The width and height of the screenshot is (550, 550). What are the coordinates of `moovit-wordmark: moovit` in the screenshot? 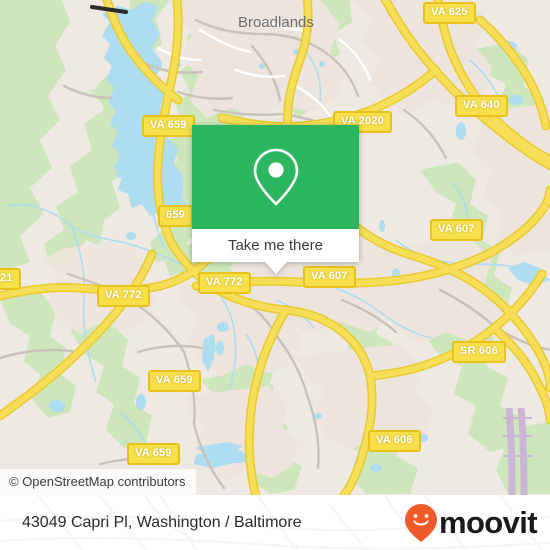 It's located at (488, 522).